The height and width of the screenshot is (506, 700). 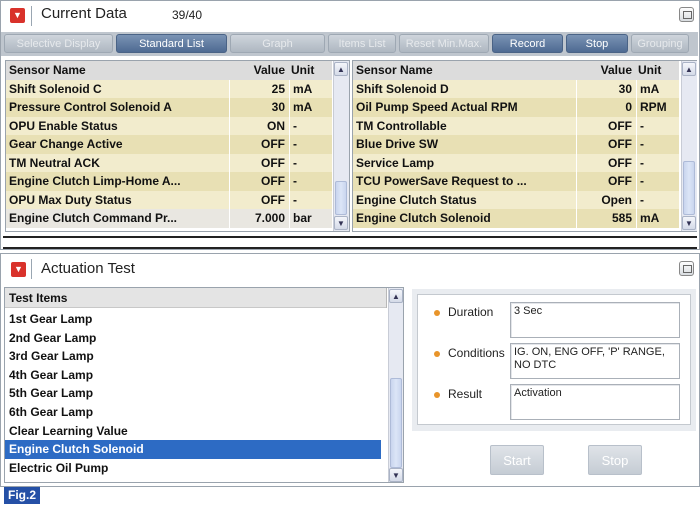 I want to click on list-item: Engine Clutch Solenoid, so click(x=193, y=449).